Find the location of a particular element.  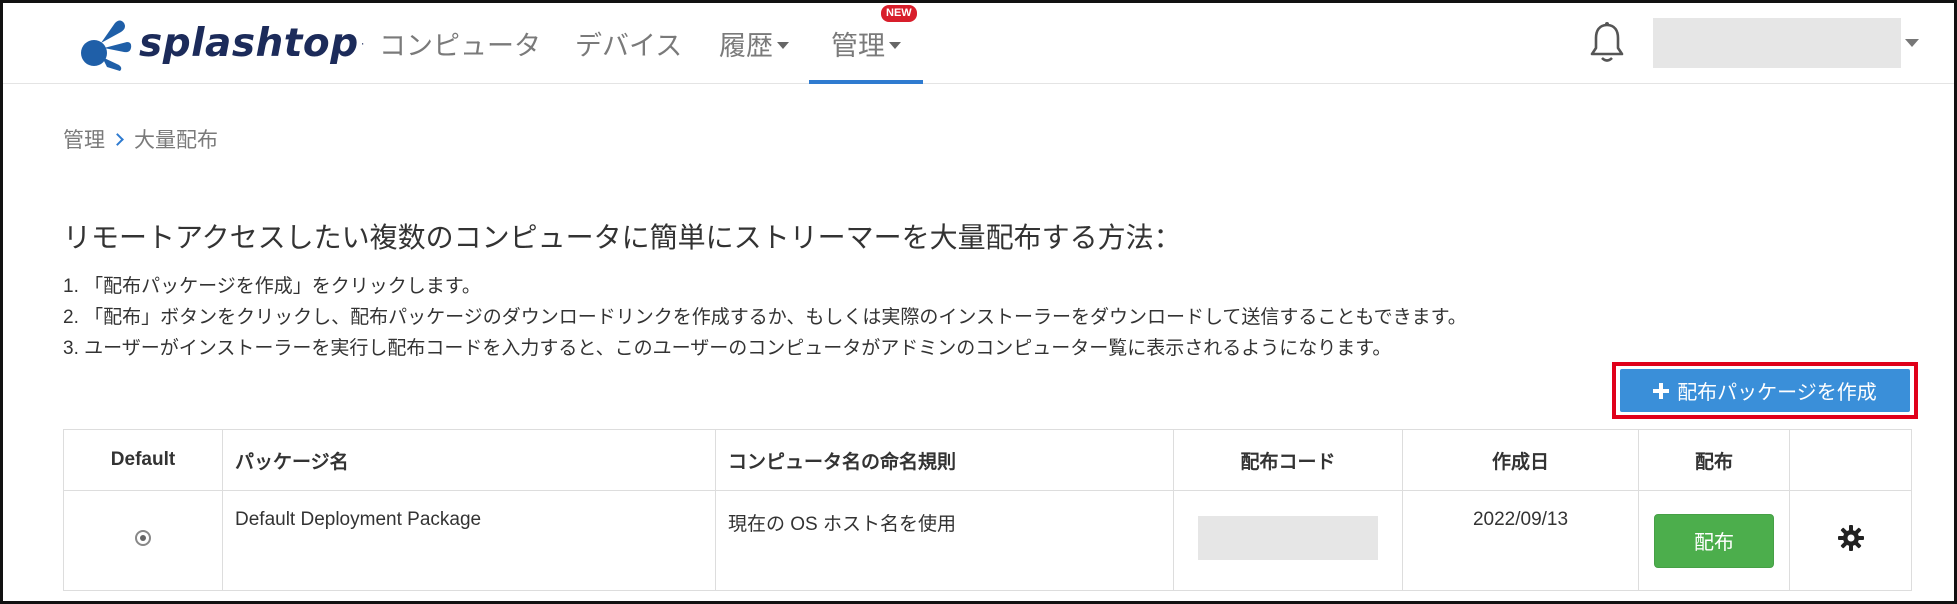

package-name-cell: Default Deployment Package is located at coordinates (469, 540).